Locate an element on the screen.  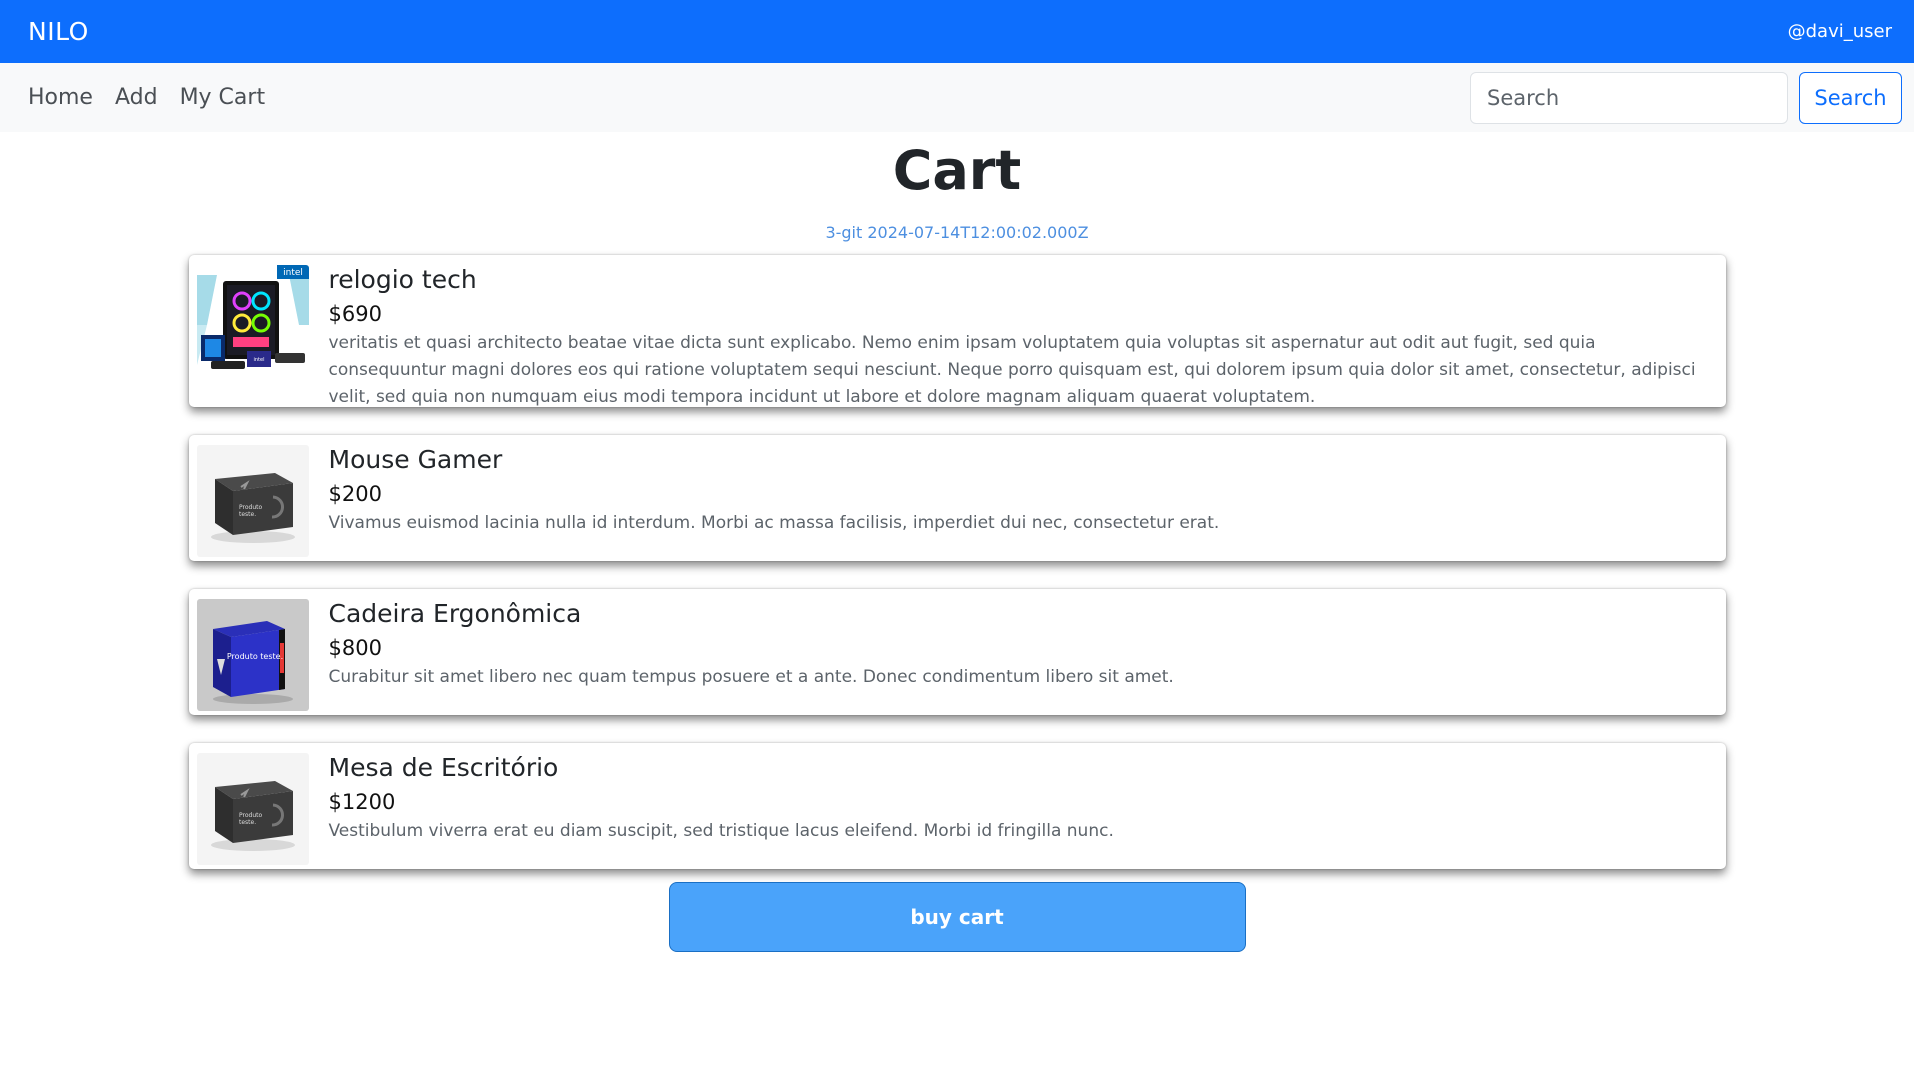
blue-product-box-image: Produto teste. is located at coordinates (252, 655).